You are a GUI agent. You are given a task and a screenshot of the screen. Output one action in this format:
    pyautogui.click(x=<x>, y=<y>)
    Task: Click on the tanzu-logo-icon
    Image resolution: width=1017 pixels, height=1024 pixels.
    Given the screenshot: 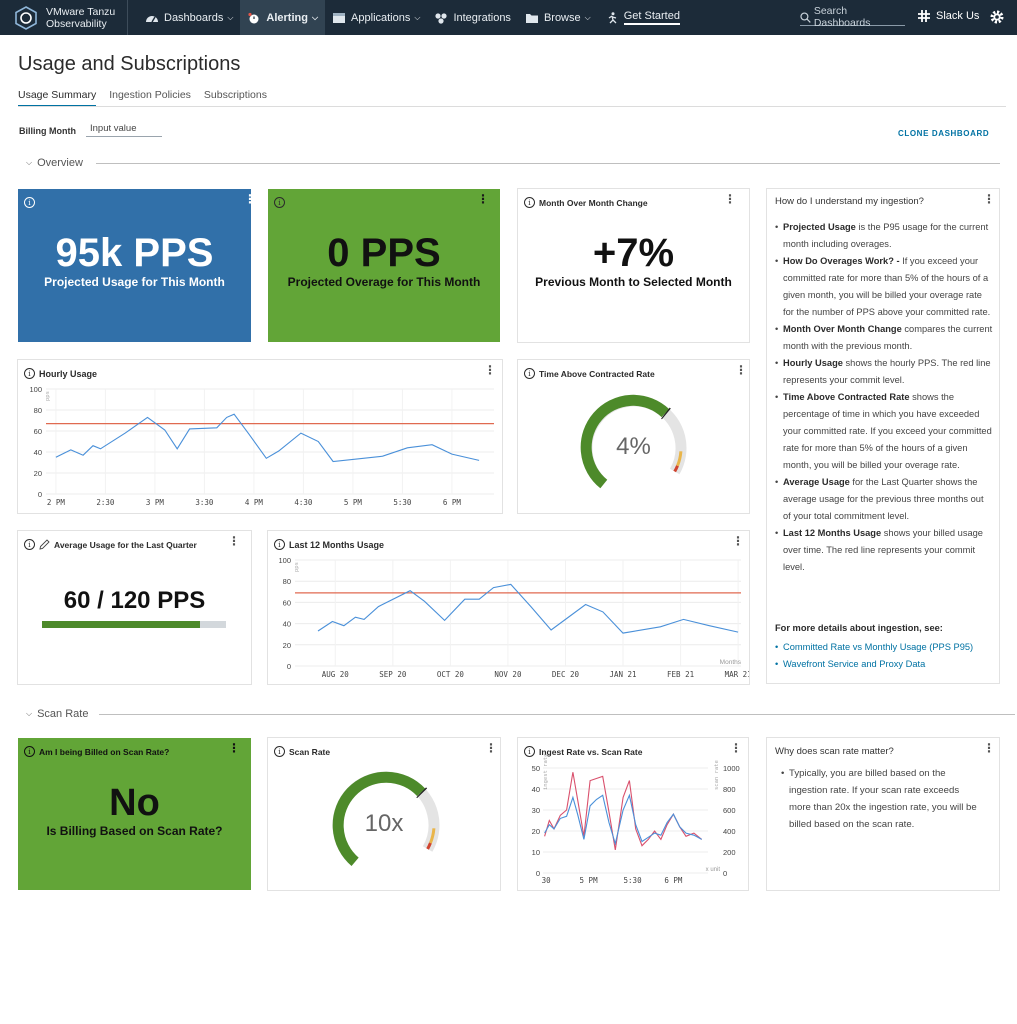 What is the action you would take?
    pyautogui.click(x=26, y=17)
    